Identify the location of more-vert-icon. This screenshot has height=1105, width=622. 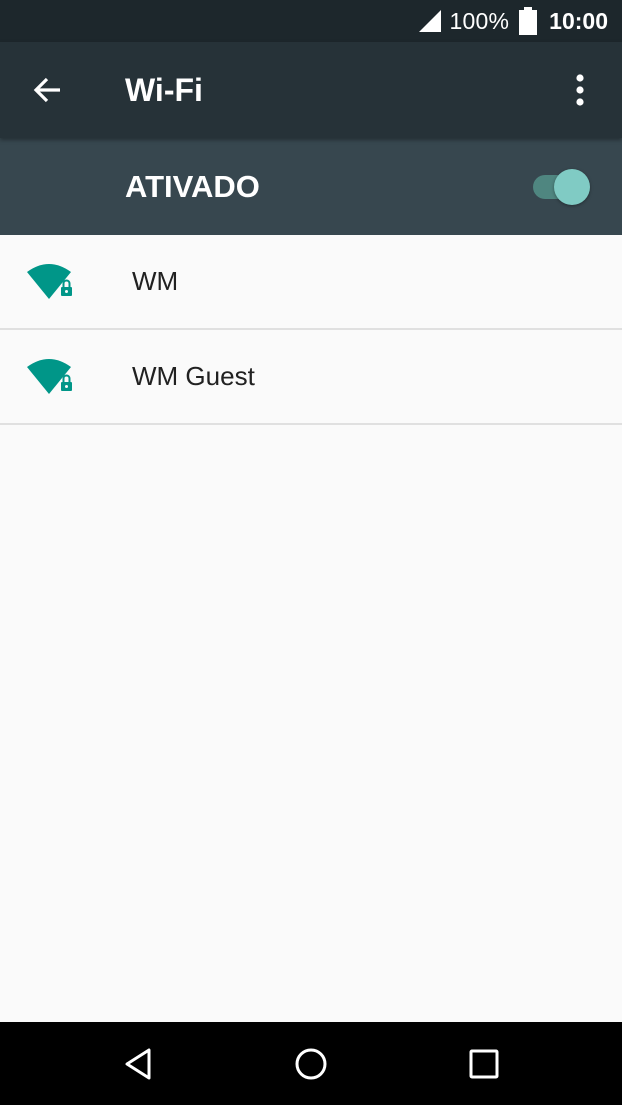
(580, 90).